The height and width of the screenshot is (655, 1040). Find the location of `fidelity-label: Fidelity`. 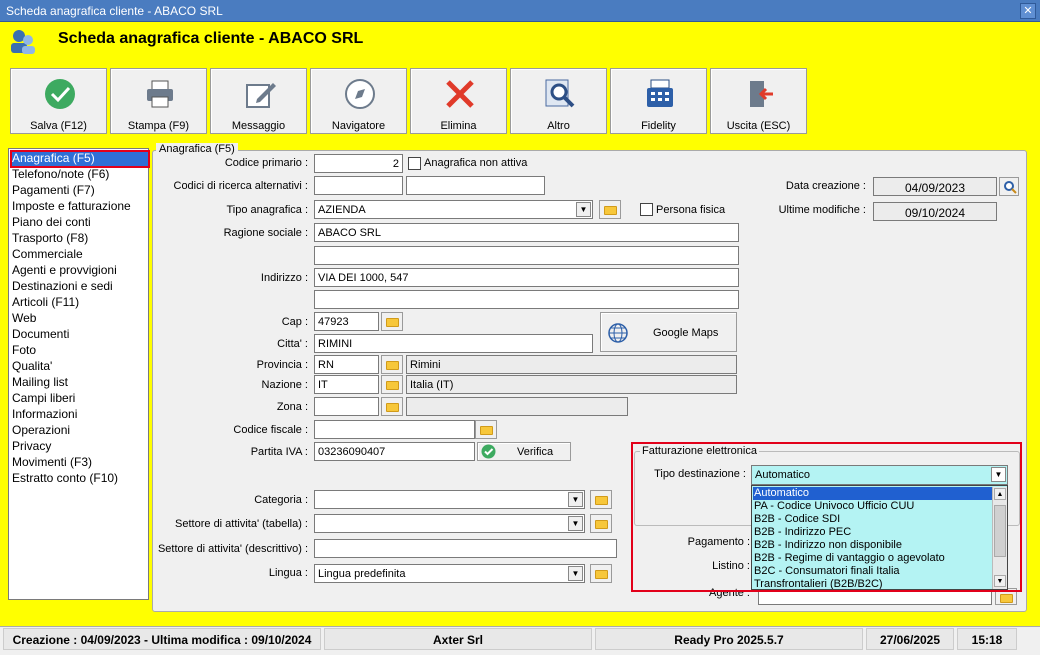

fidelity-label: Fidelity is located at coordinates (658, 126).